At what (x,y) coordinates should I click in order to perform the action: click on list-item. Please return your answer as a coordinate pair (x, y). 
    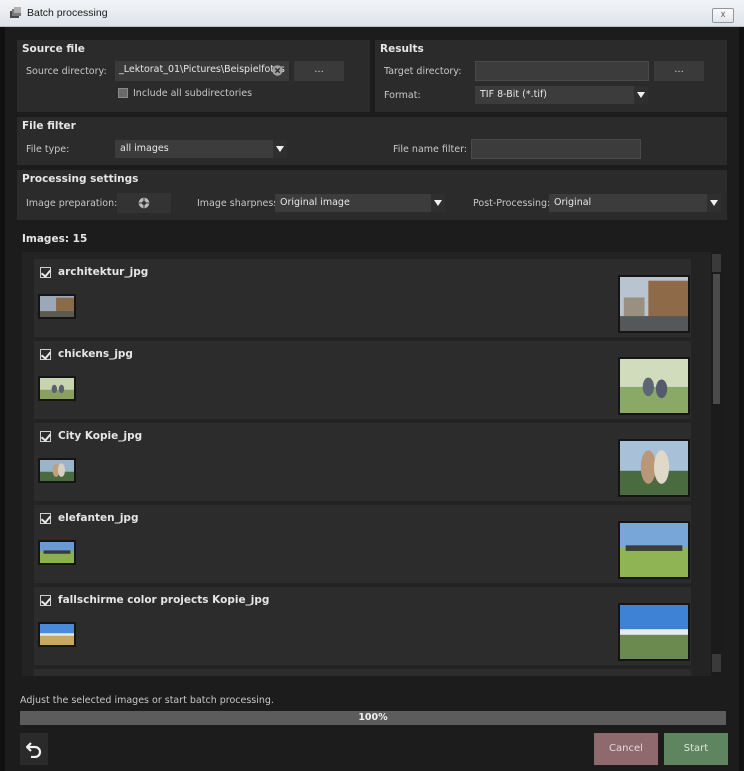
    Looking at the image, I should click on (362, 672).